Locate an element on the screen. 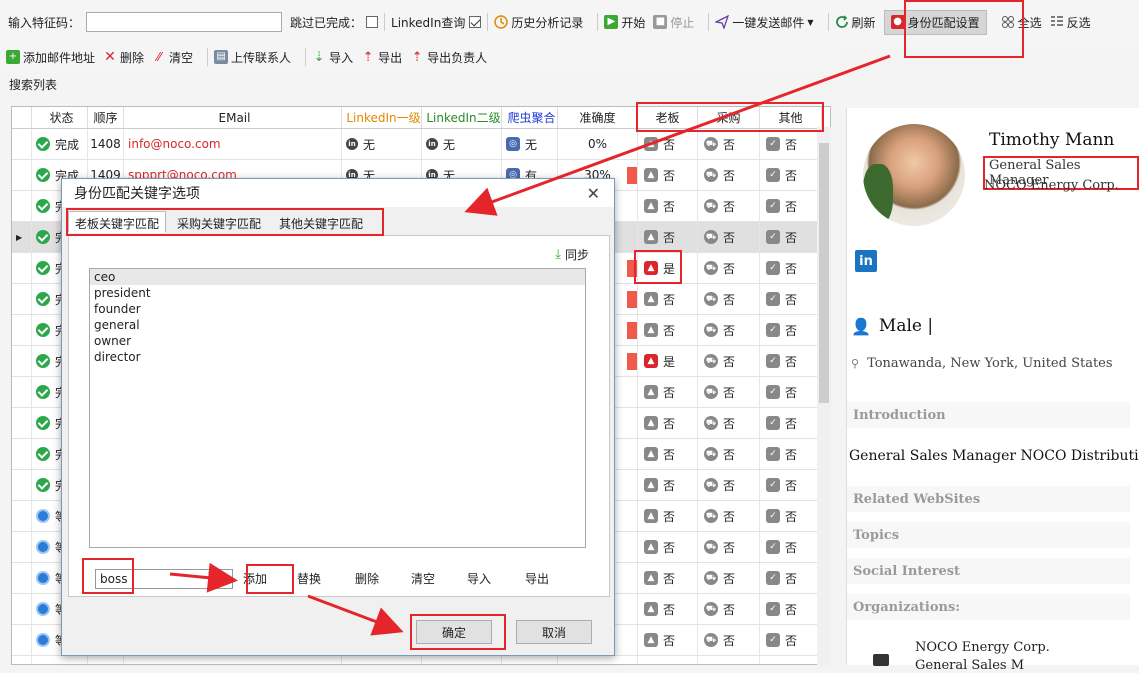 The image size is (1139, 673). clear-keywords-button: 清空 is located at coordinates (423, 578).